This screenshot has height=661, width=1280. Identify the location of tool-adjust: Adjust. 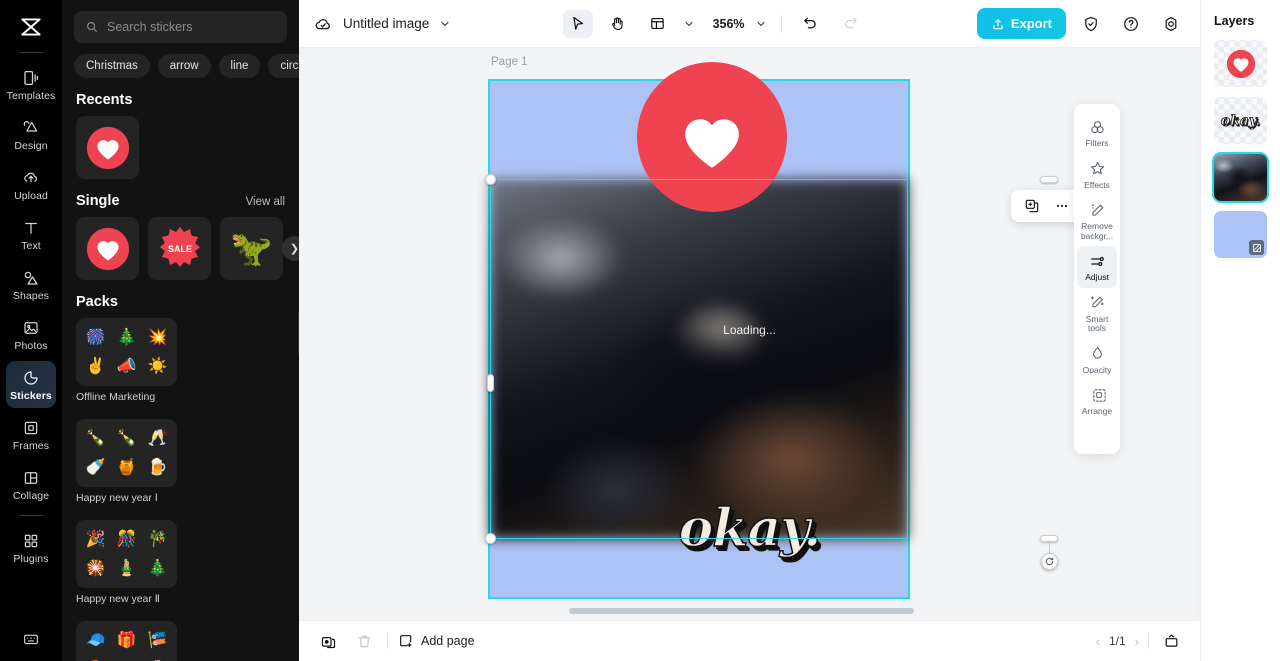
(1097, 267).